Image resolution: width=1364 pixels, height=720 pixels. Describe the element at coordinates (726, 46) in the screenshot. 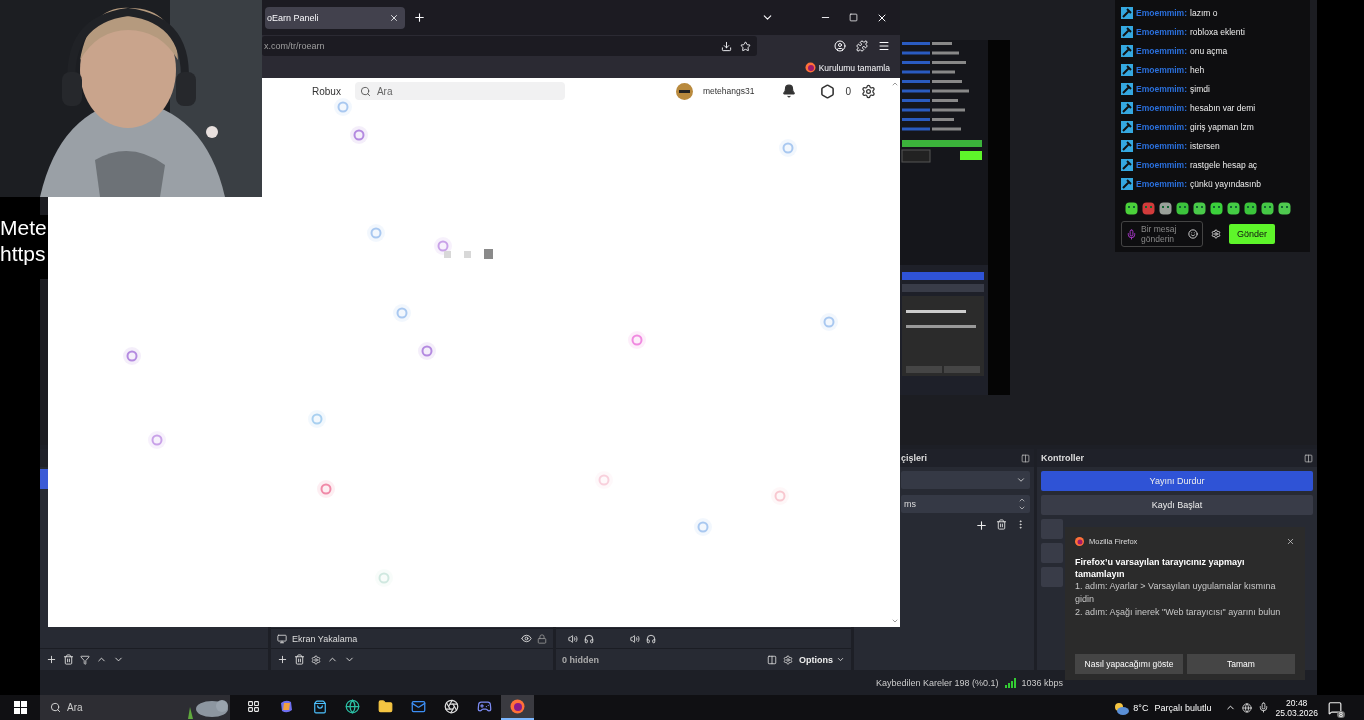

I see `download-icon` at that location.